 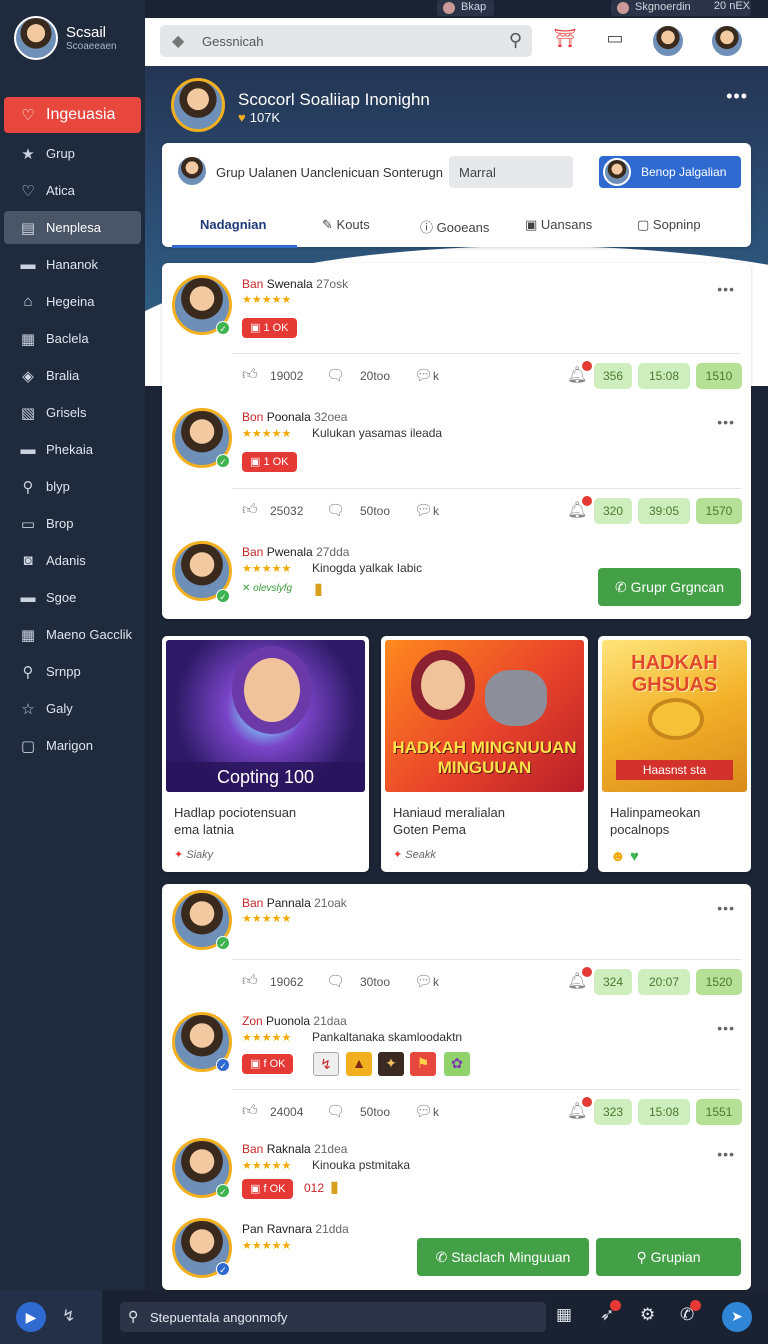 What do you see at coordinates (423, 1064) in the screenshot?
I see `sticker-icon: ⚑` at bounding box center [423, 1064].